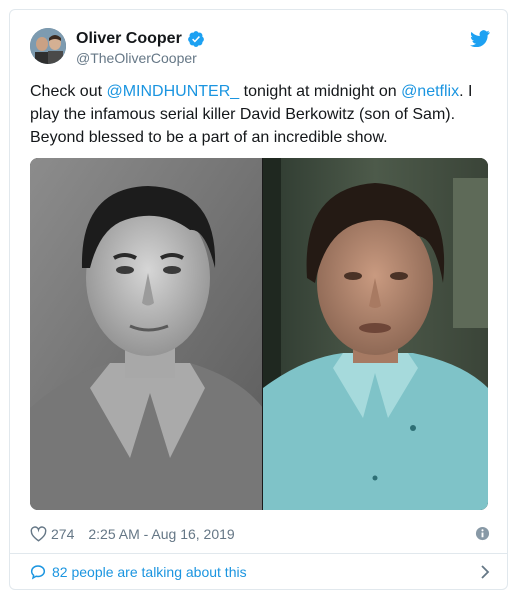 The width and height of the screenshot is (519, 601). I want to click on tweet-text-part-1: Check out, so click(68, 91).